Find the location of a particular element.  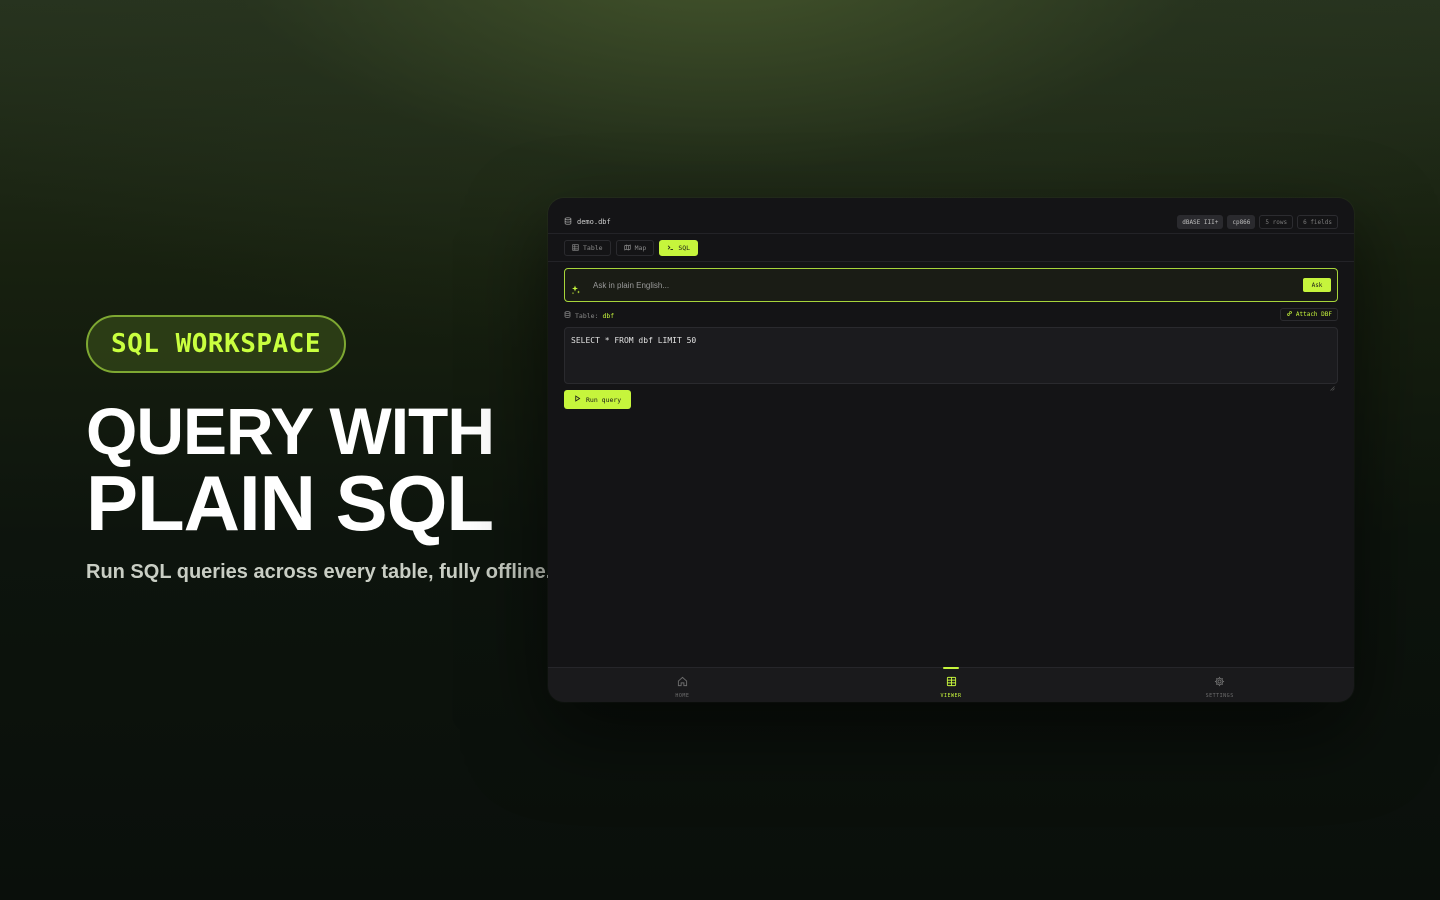

headline: QUERY WITH PLAIN SQL is located at coordinates (290, 470).